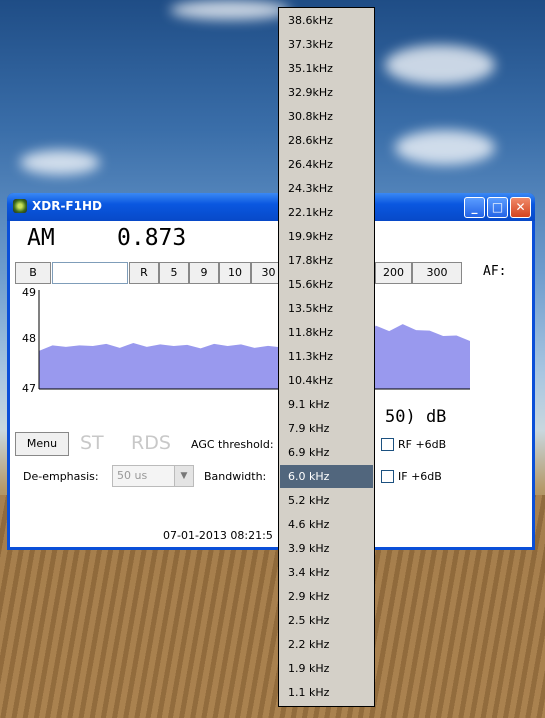  Describe the element at coordinates (204, 273) in the screenshot. I see `step-9-button: 9` at that location.